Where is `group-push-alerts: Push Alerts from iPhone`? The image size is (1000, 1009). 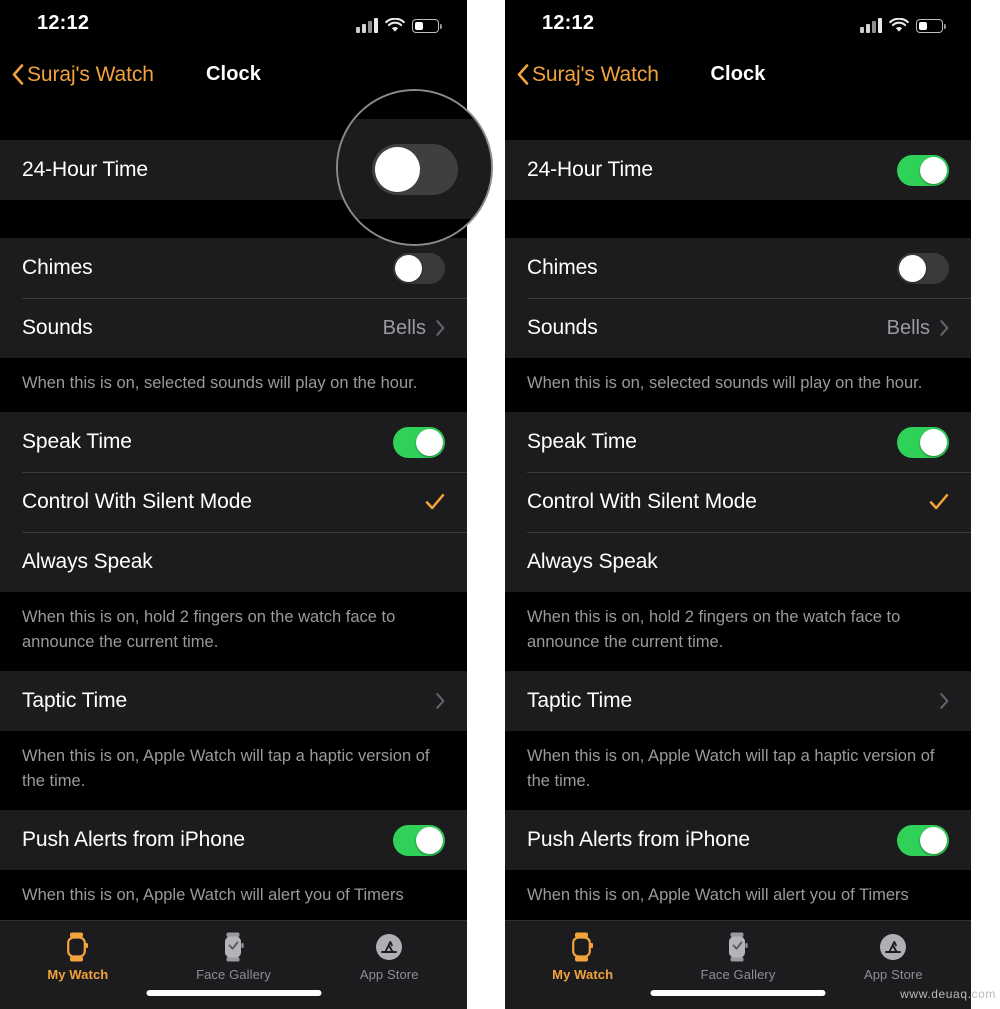 group-push-alerts: Push Alerts from iPhone is located at coordinates (233, 840).